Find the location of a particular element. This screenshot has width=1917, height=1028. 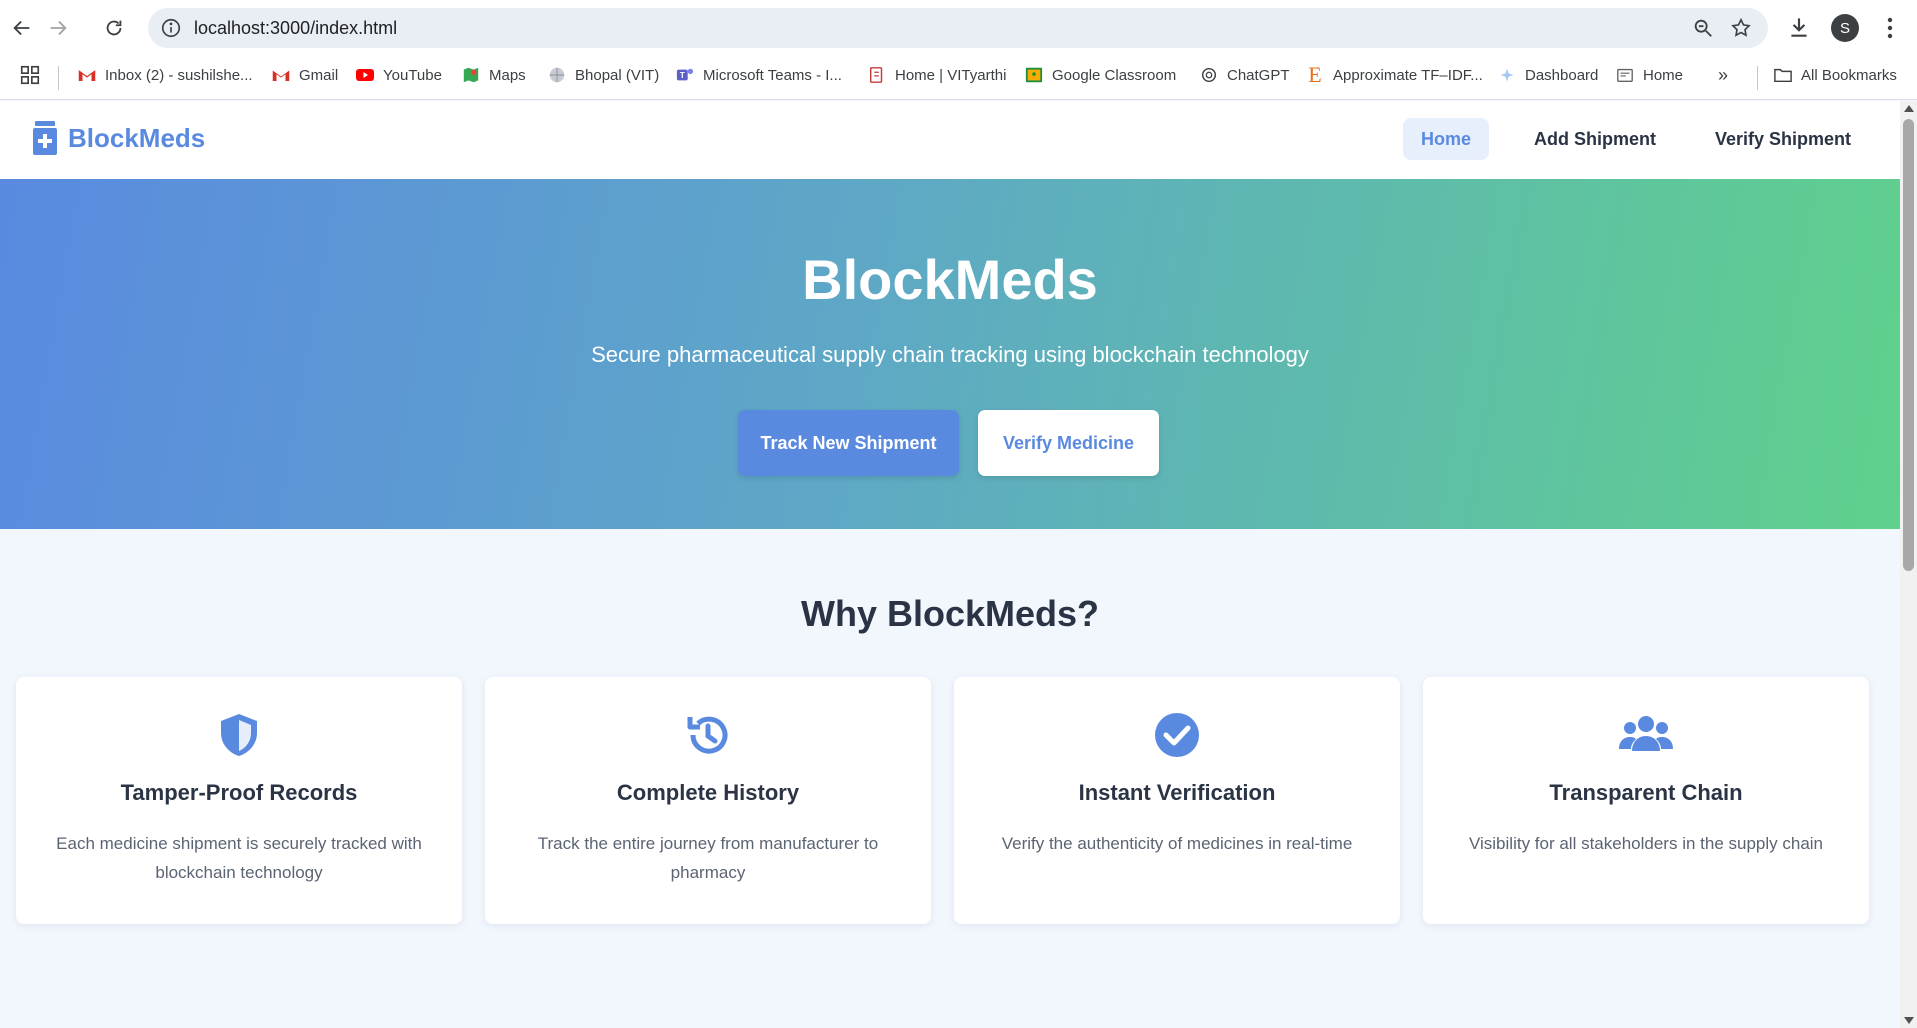

bookmark-label: Home is located at coordinates (1663, 75).